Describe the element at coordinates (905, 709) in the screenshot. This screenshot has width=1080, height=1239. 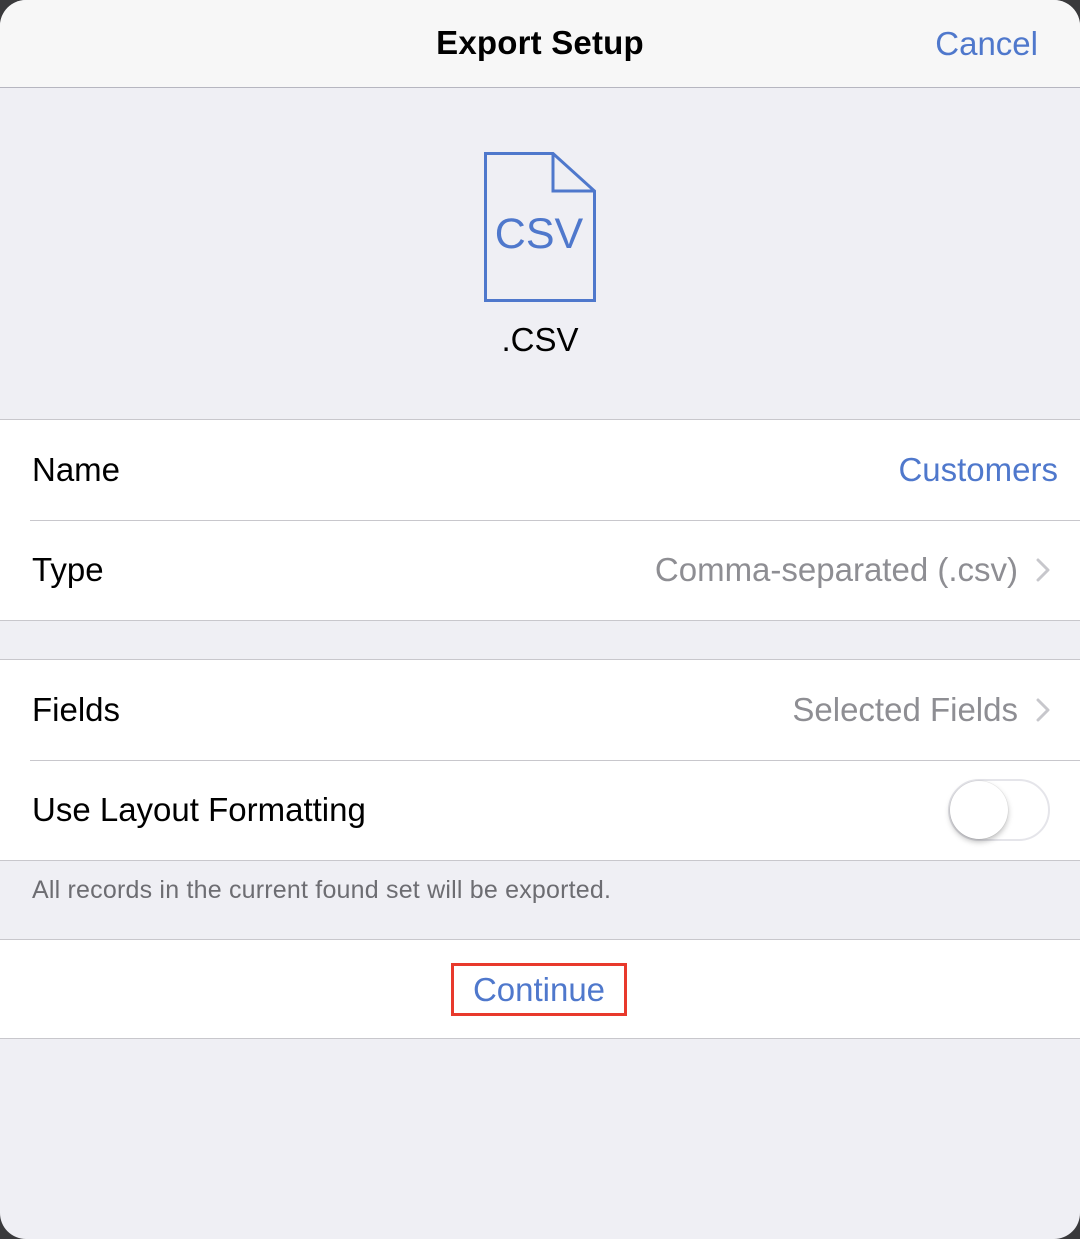
I see `fields-value: Selected Fields` at that location.